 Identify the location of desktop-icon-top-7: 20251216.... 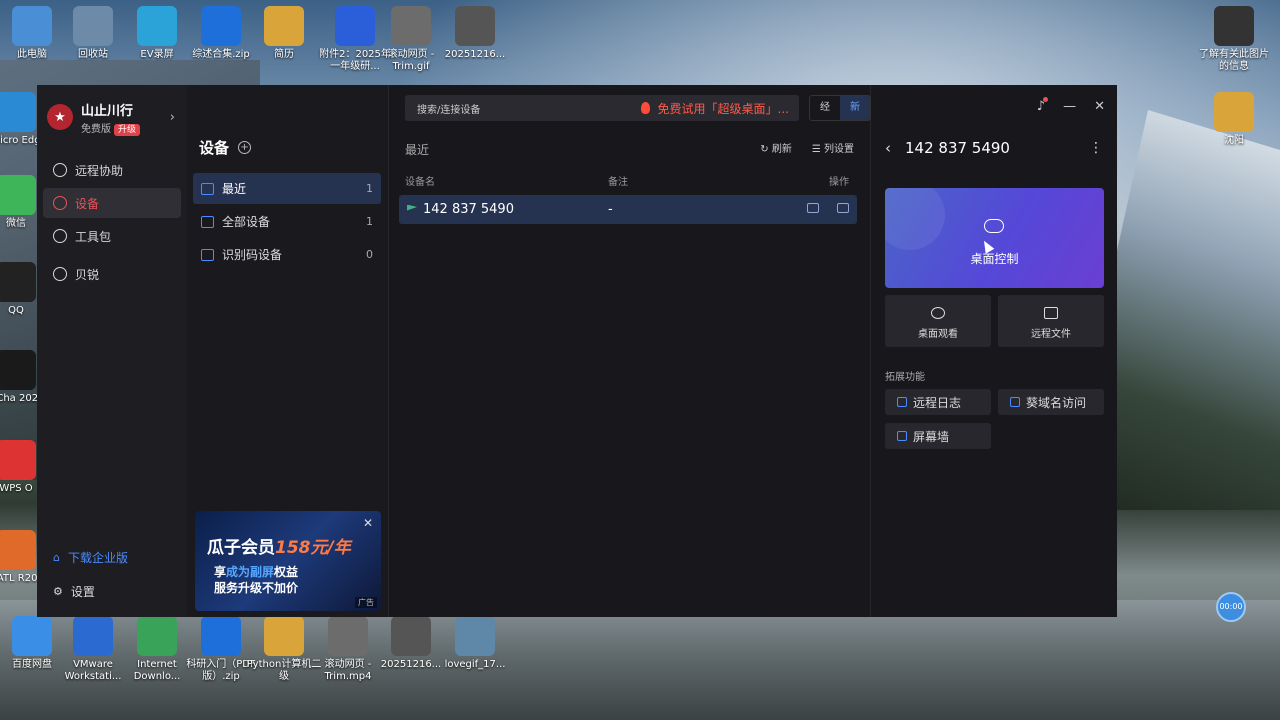
(475, 33).